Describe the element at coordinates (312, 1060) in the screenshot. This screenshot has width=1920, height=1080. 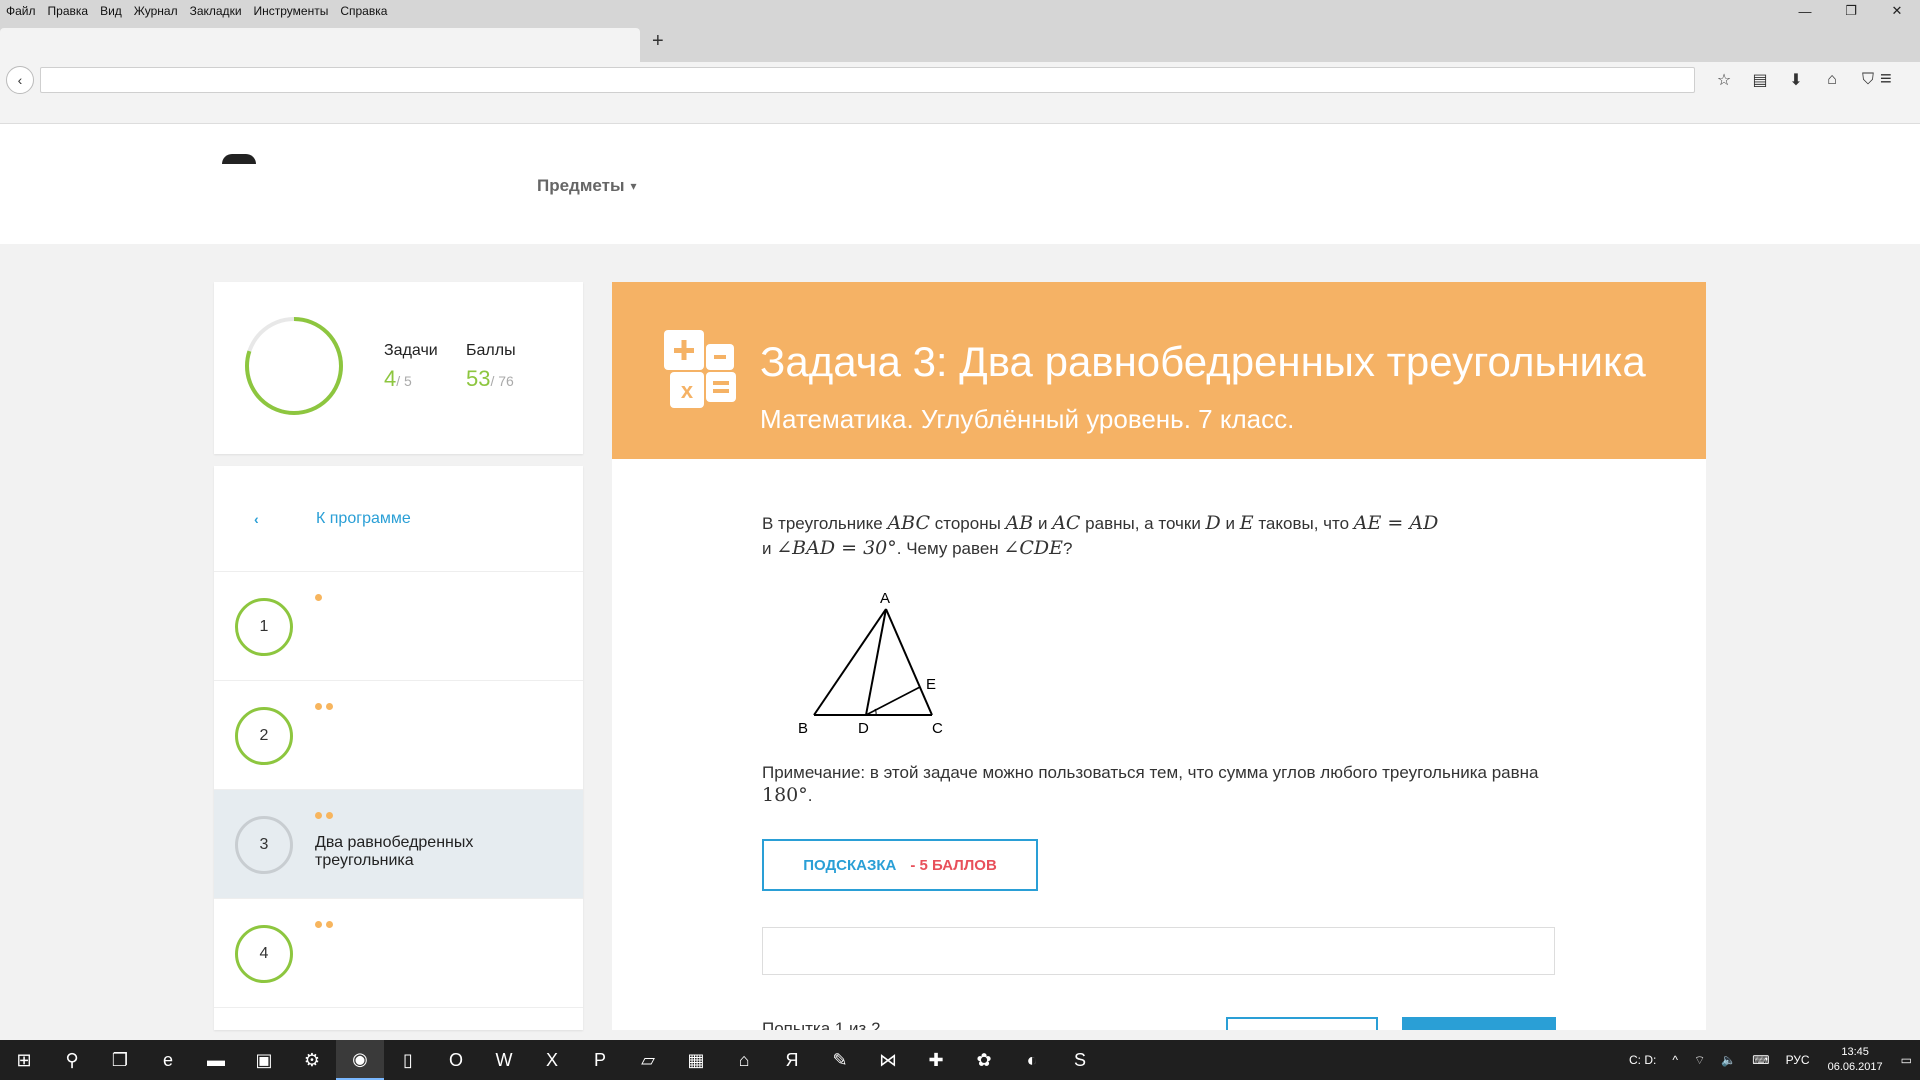
I see `settings-app-icon: ⚙` at that location.